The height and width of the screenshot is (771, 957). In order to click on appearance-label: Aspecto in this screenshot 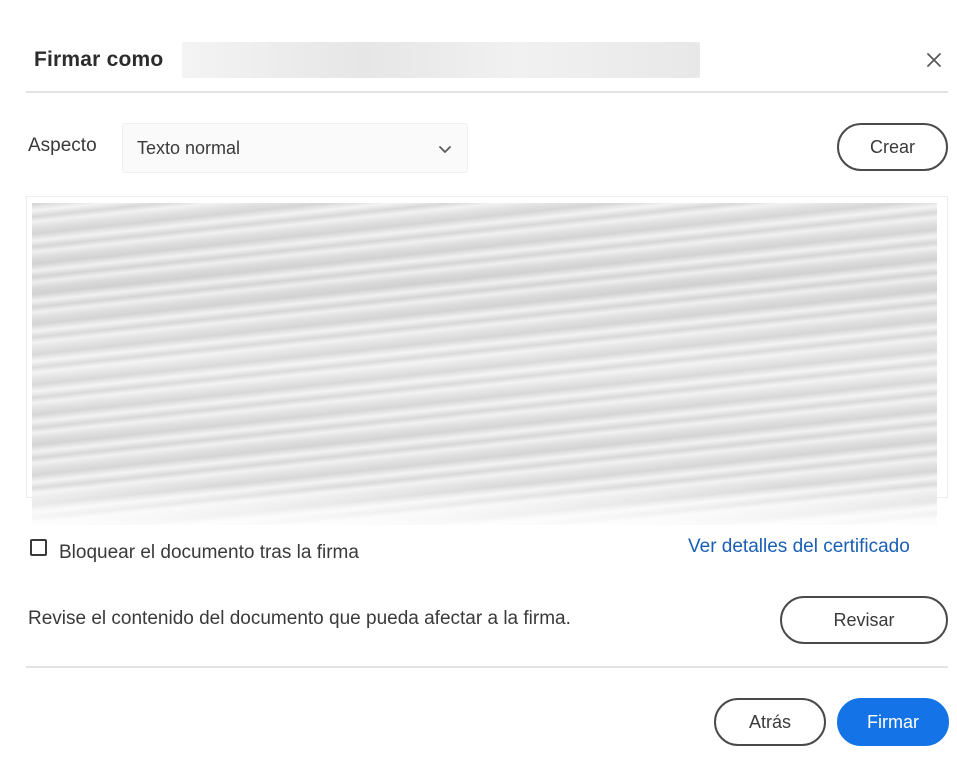, I will do `click(62, 145)`.